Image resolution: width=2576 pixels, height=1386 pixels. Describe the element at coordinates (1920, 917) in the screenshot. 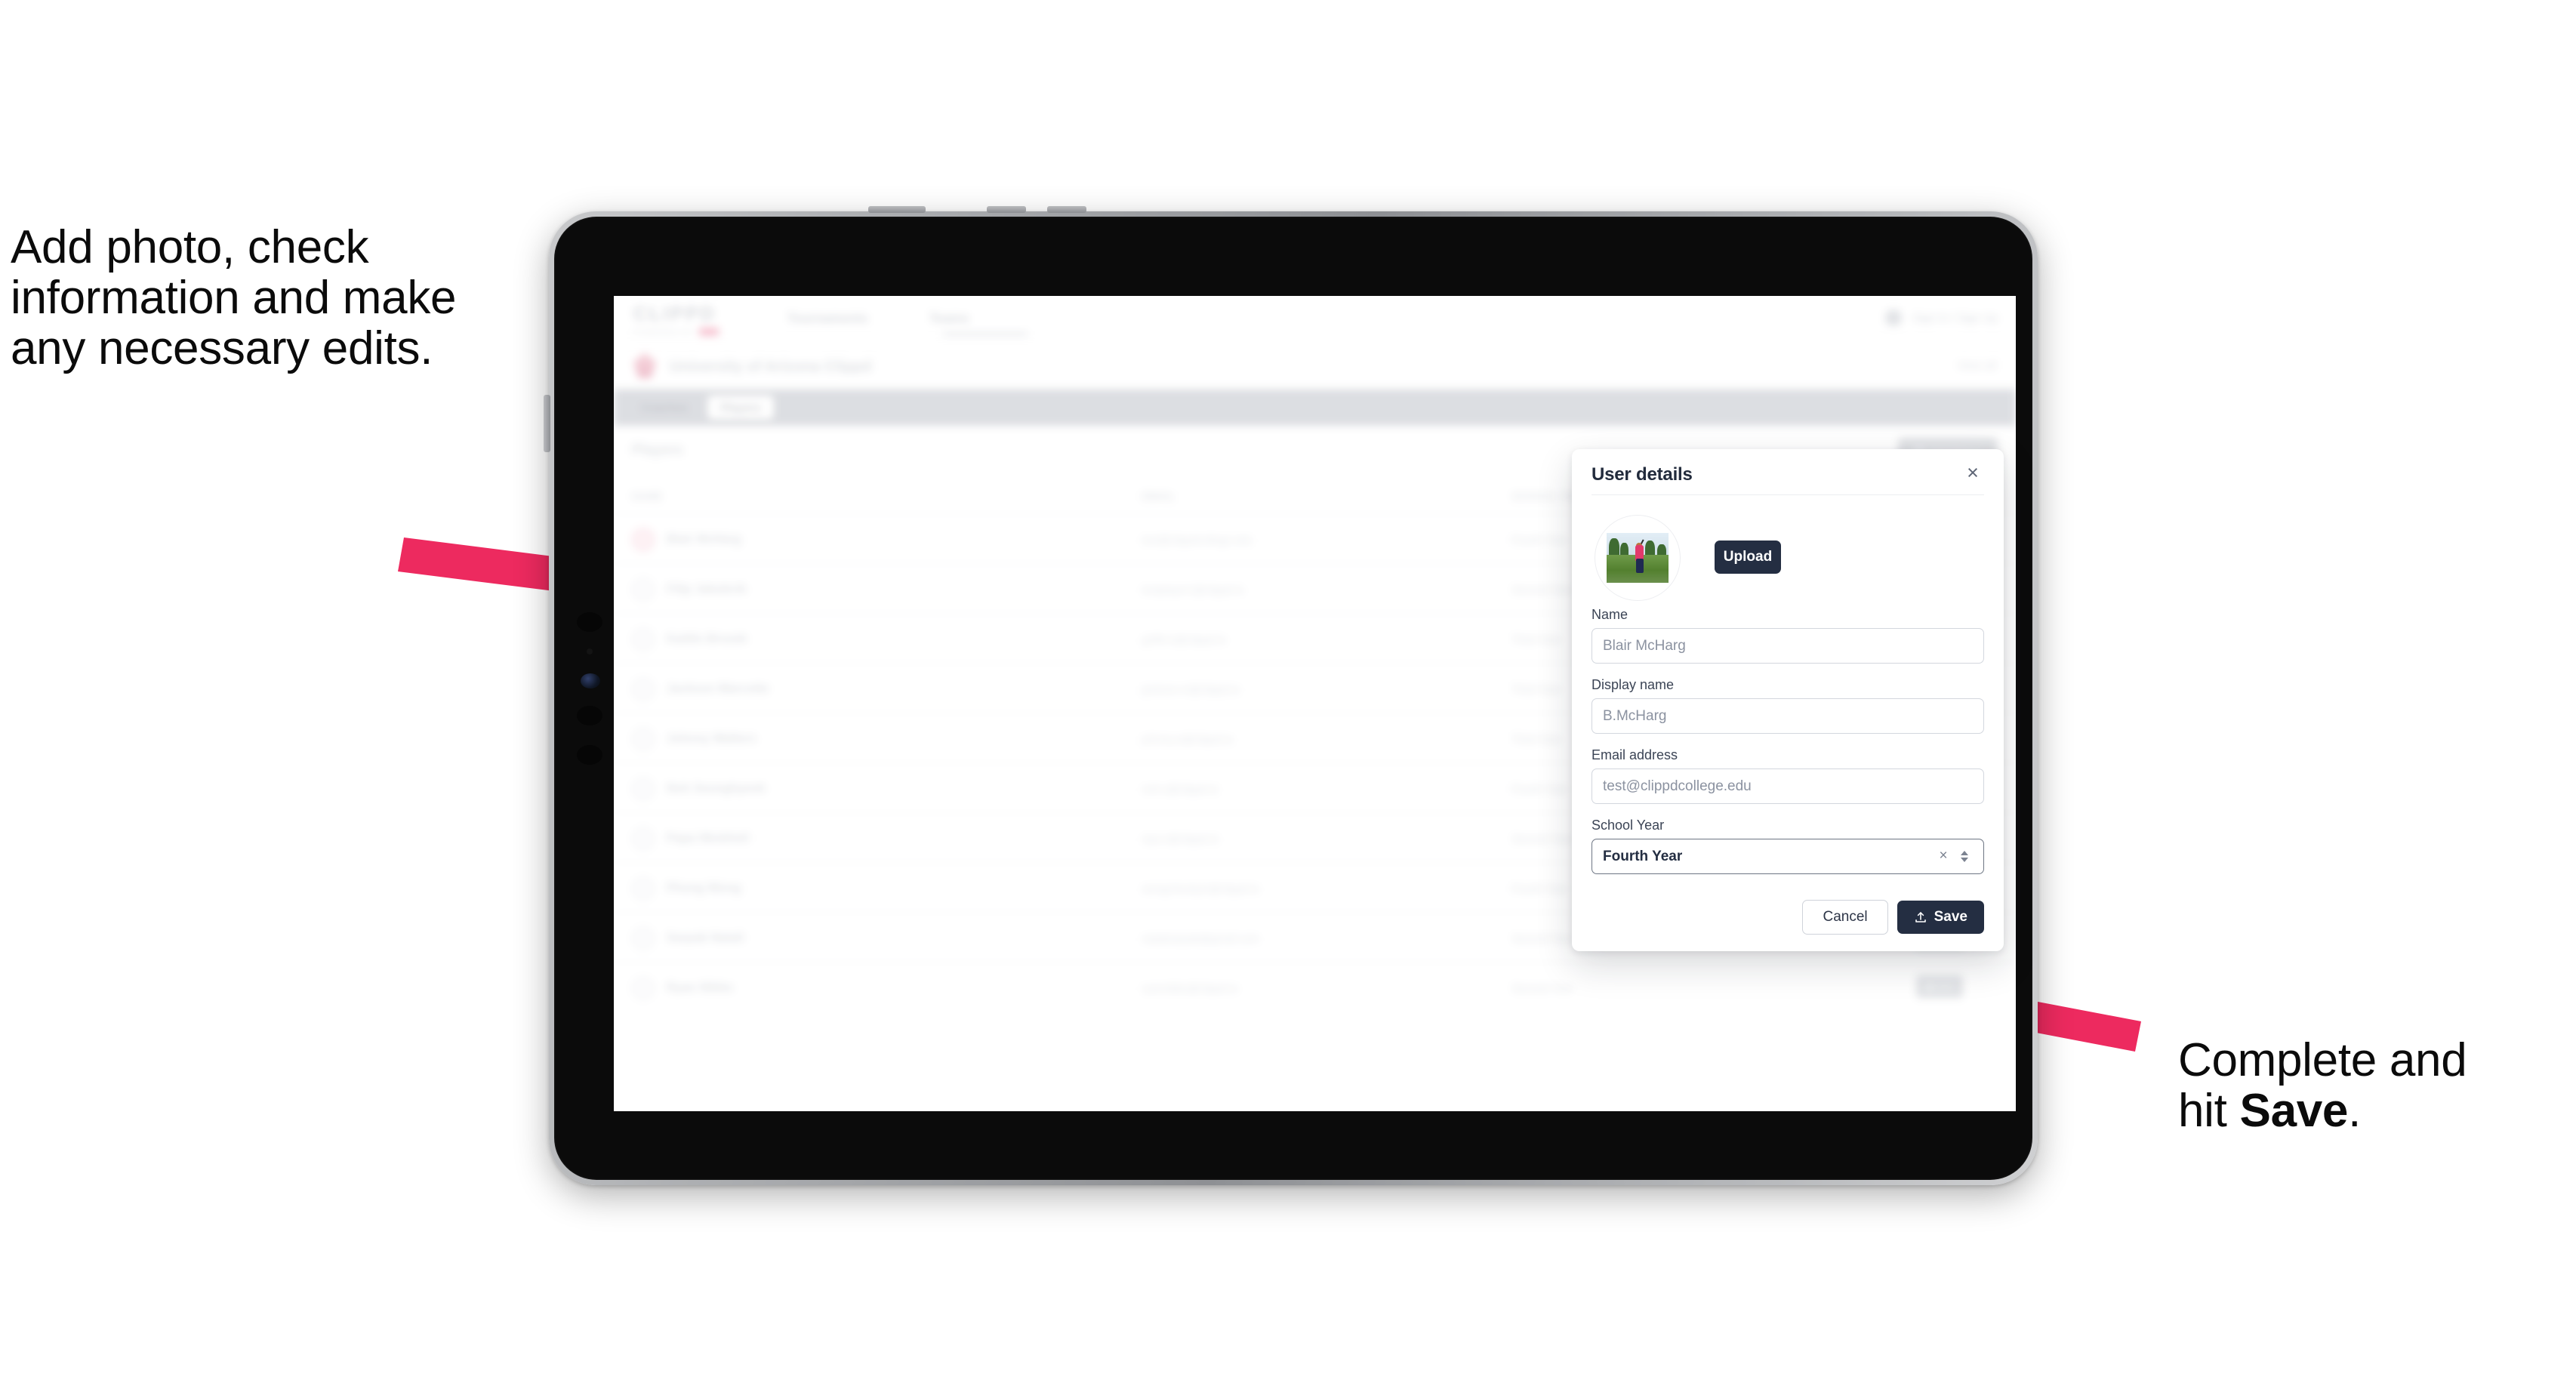

I see `upload-icon` at that location.